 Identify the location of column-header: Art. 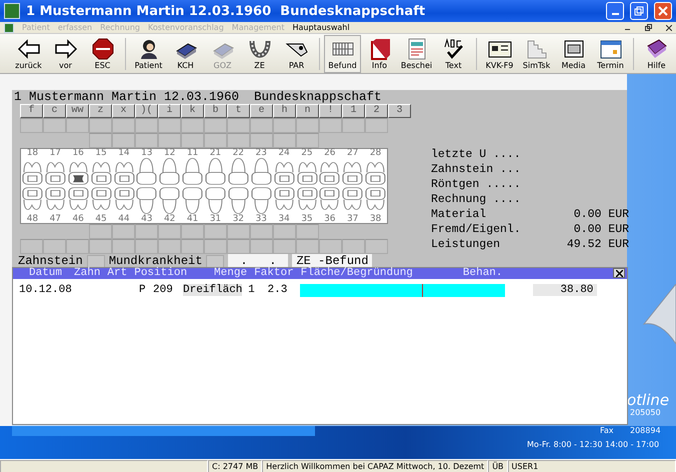
(117, 273).